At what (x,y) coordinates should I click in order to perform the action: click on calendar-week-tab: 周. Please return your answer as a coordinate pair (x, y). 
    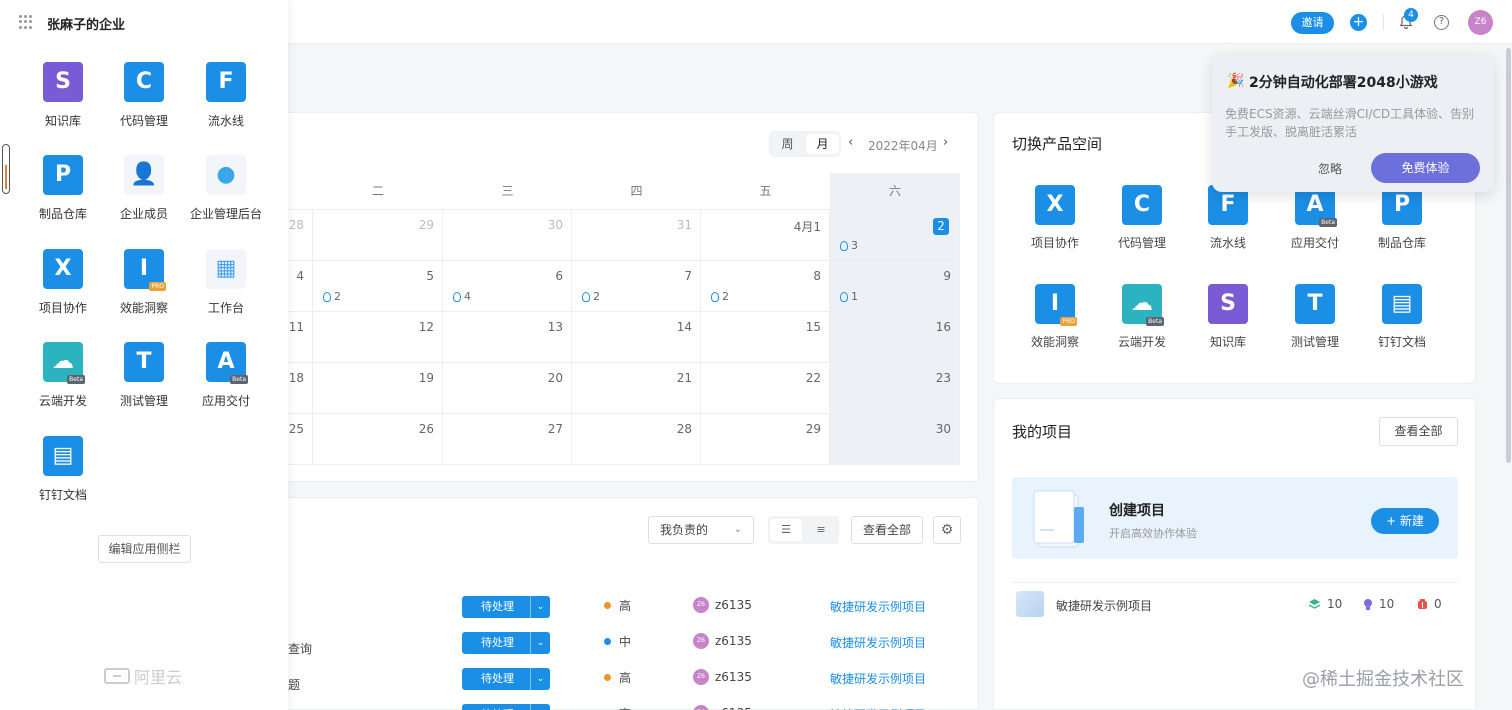
    Looking at the image, I should click on (787, 144).